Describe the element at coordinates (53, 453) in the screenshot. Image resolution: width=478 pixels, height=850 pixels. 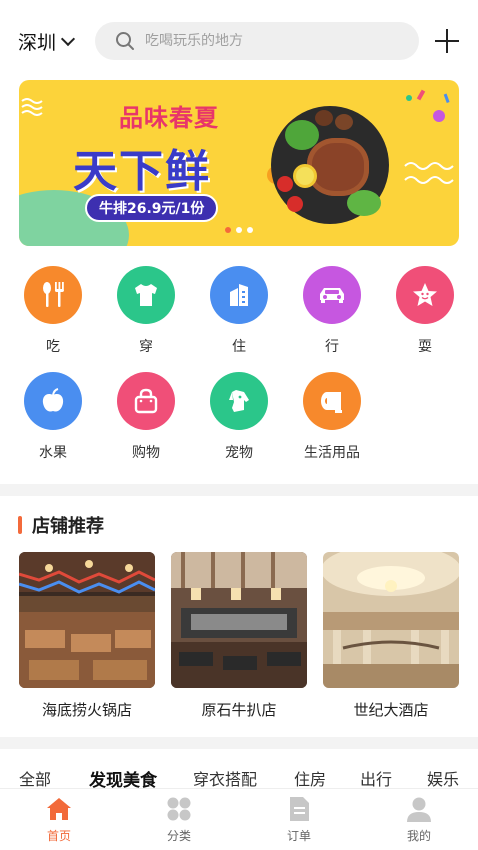
I see `category-label: 水果` at that location.